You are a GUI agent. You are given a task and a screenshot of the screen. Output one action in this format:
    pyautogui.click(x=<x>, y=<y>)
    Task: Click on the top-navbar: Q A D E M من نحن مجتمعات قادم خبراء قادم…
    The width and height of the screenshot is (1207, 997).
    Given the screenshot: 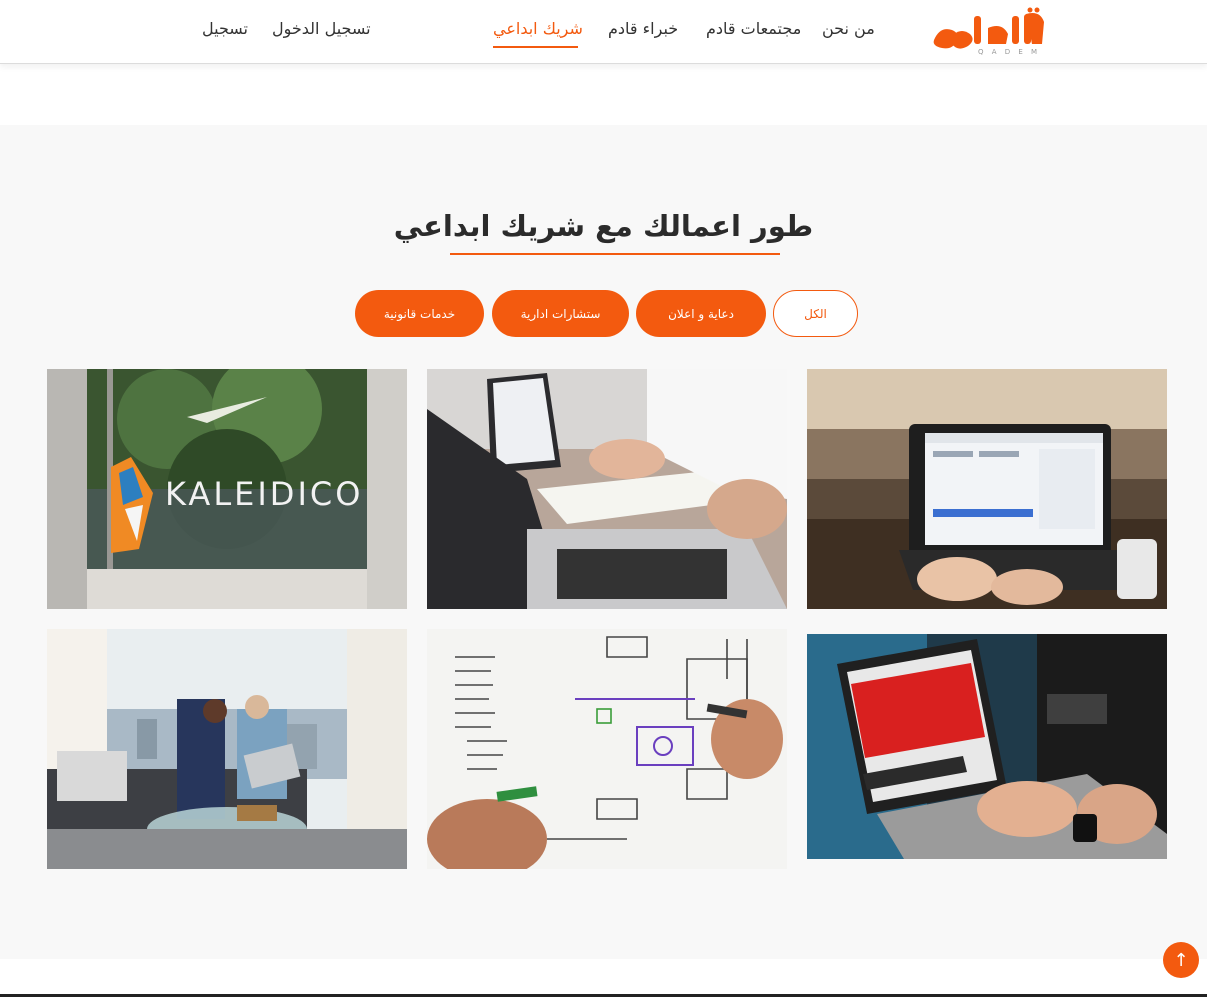 What is the action you would take?
    pyautogui.click(x=603, y=32)
    